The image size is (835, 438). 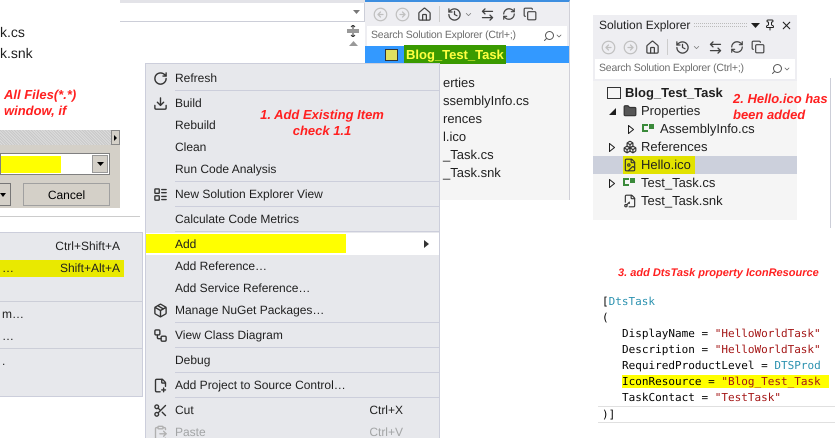 What do you see at coordinates (237, 194) in the screenshot?
I see `menu-item: New Solution Explorer View` at bounding box center [237, 194].